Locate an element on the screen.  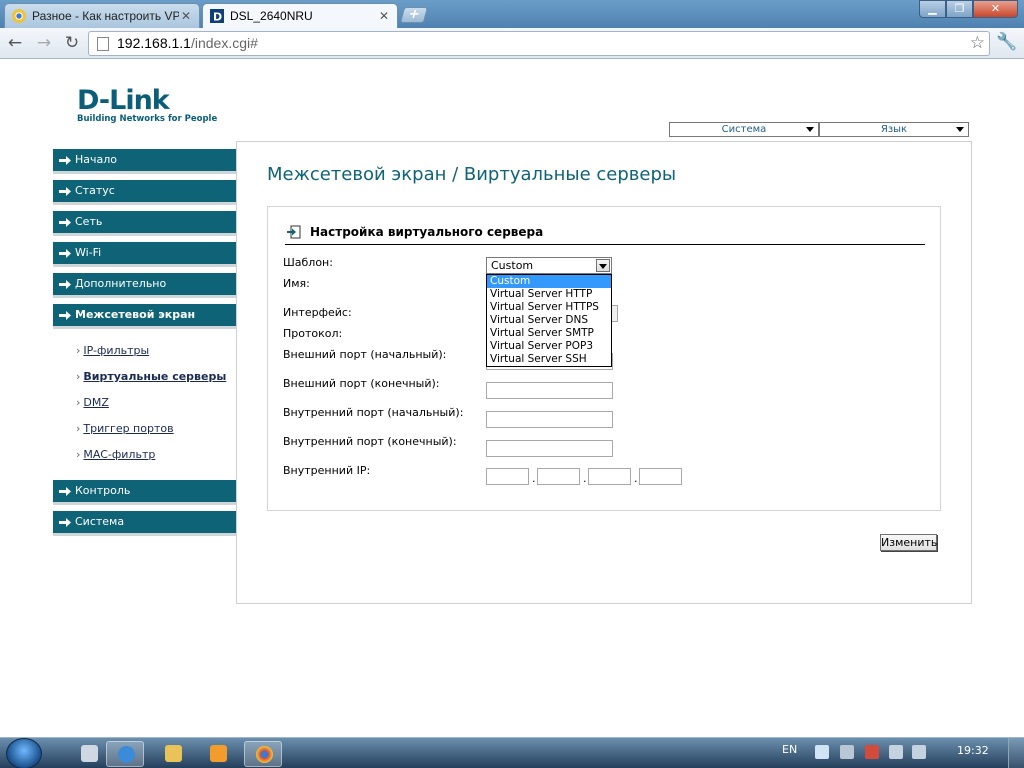
tab-inactive-label: Разное - Как настроить VP is located at coordinates (105, 16).